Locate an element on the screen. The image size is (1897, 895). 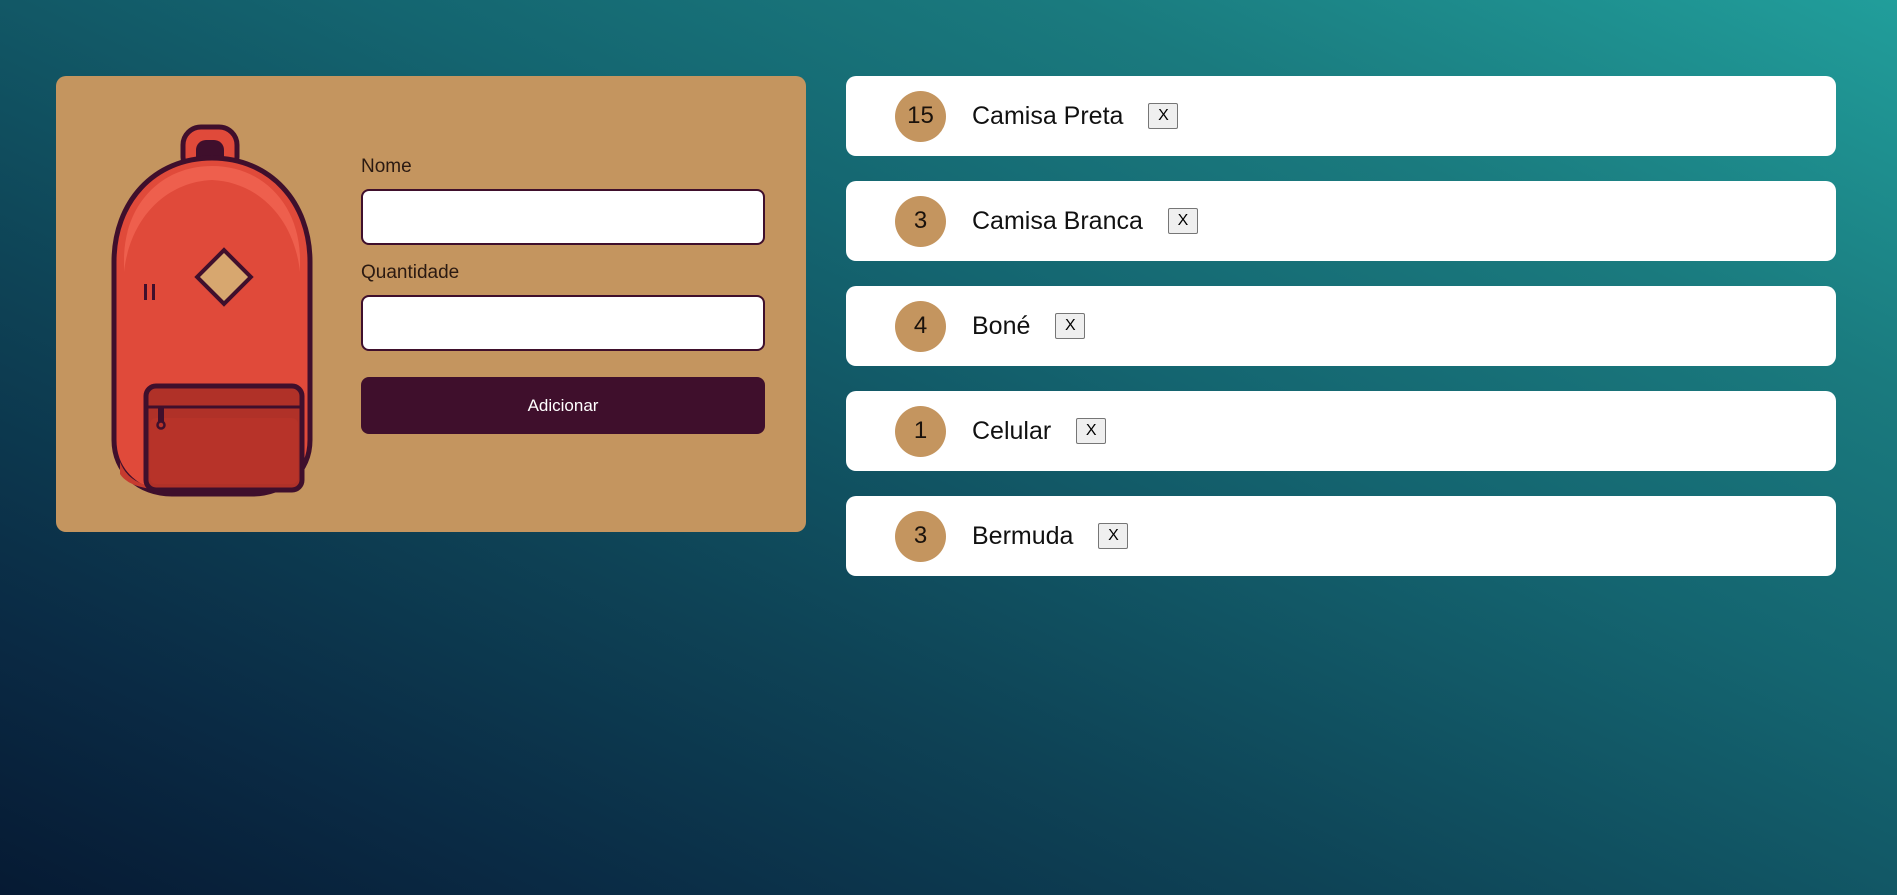
item-name: Camisa Branca is located at coordinates (1057, 220).